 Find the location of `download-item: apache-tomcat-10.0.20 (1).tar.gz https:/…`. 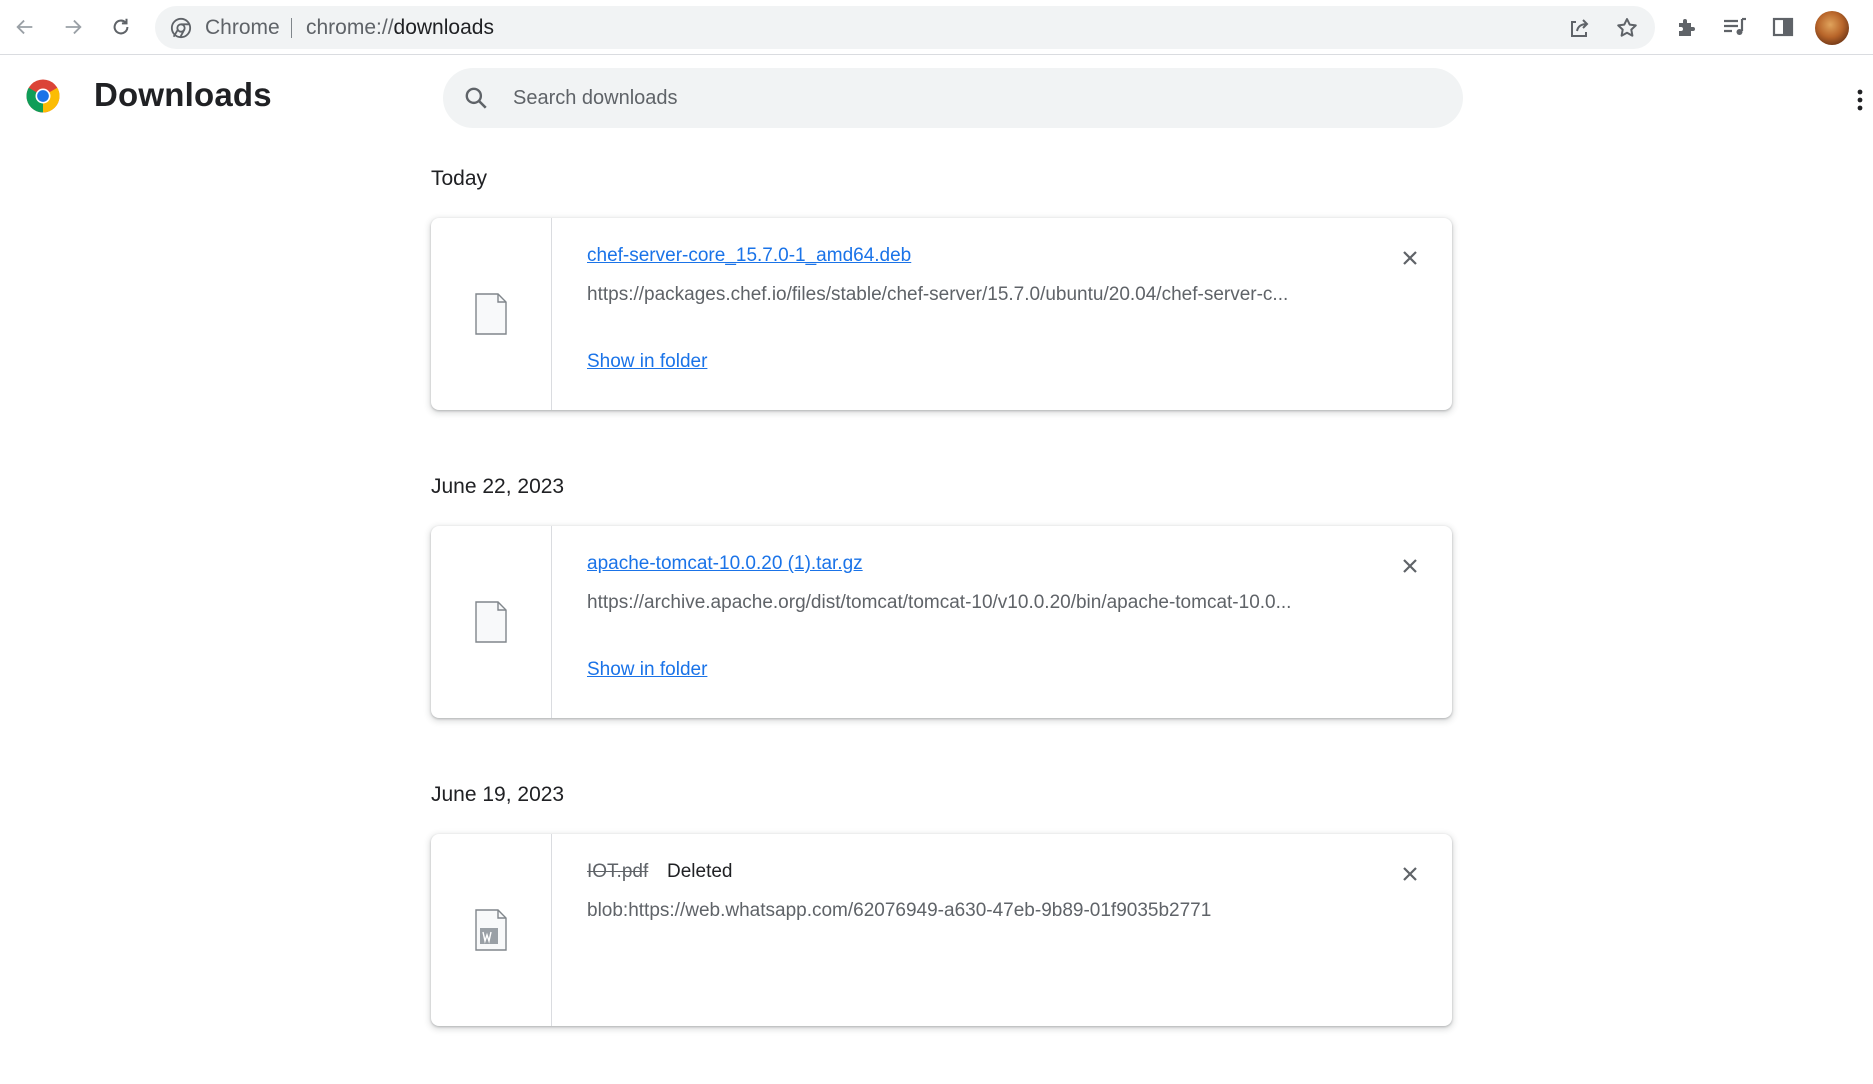

download-item: apache-tomcat-10.0.20 (1).tar.gz https:/… is located at coordinates (941, 622).